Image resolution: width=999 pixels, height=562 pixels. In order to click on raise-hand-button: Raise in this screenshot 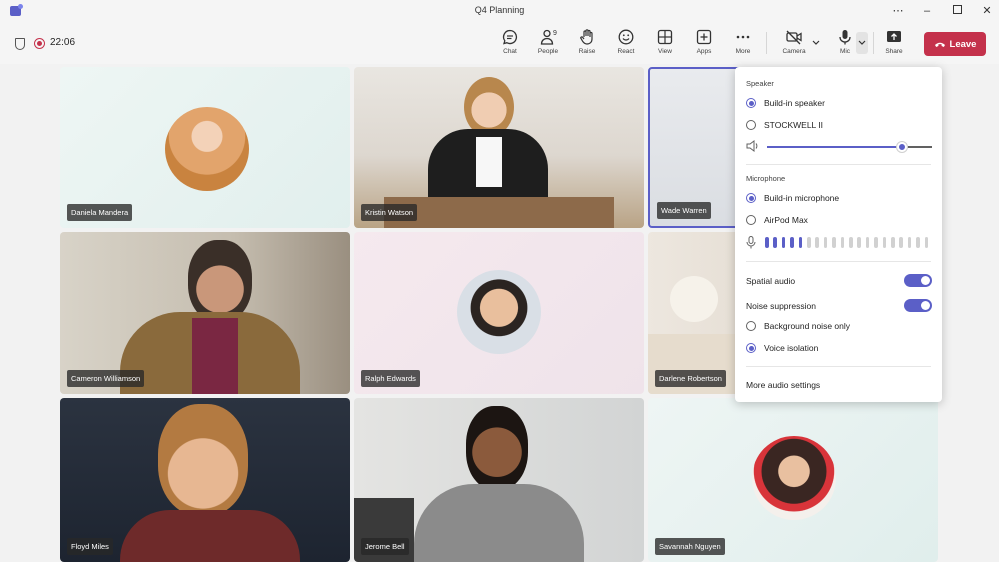, I will do `click(587, 43)`.